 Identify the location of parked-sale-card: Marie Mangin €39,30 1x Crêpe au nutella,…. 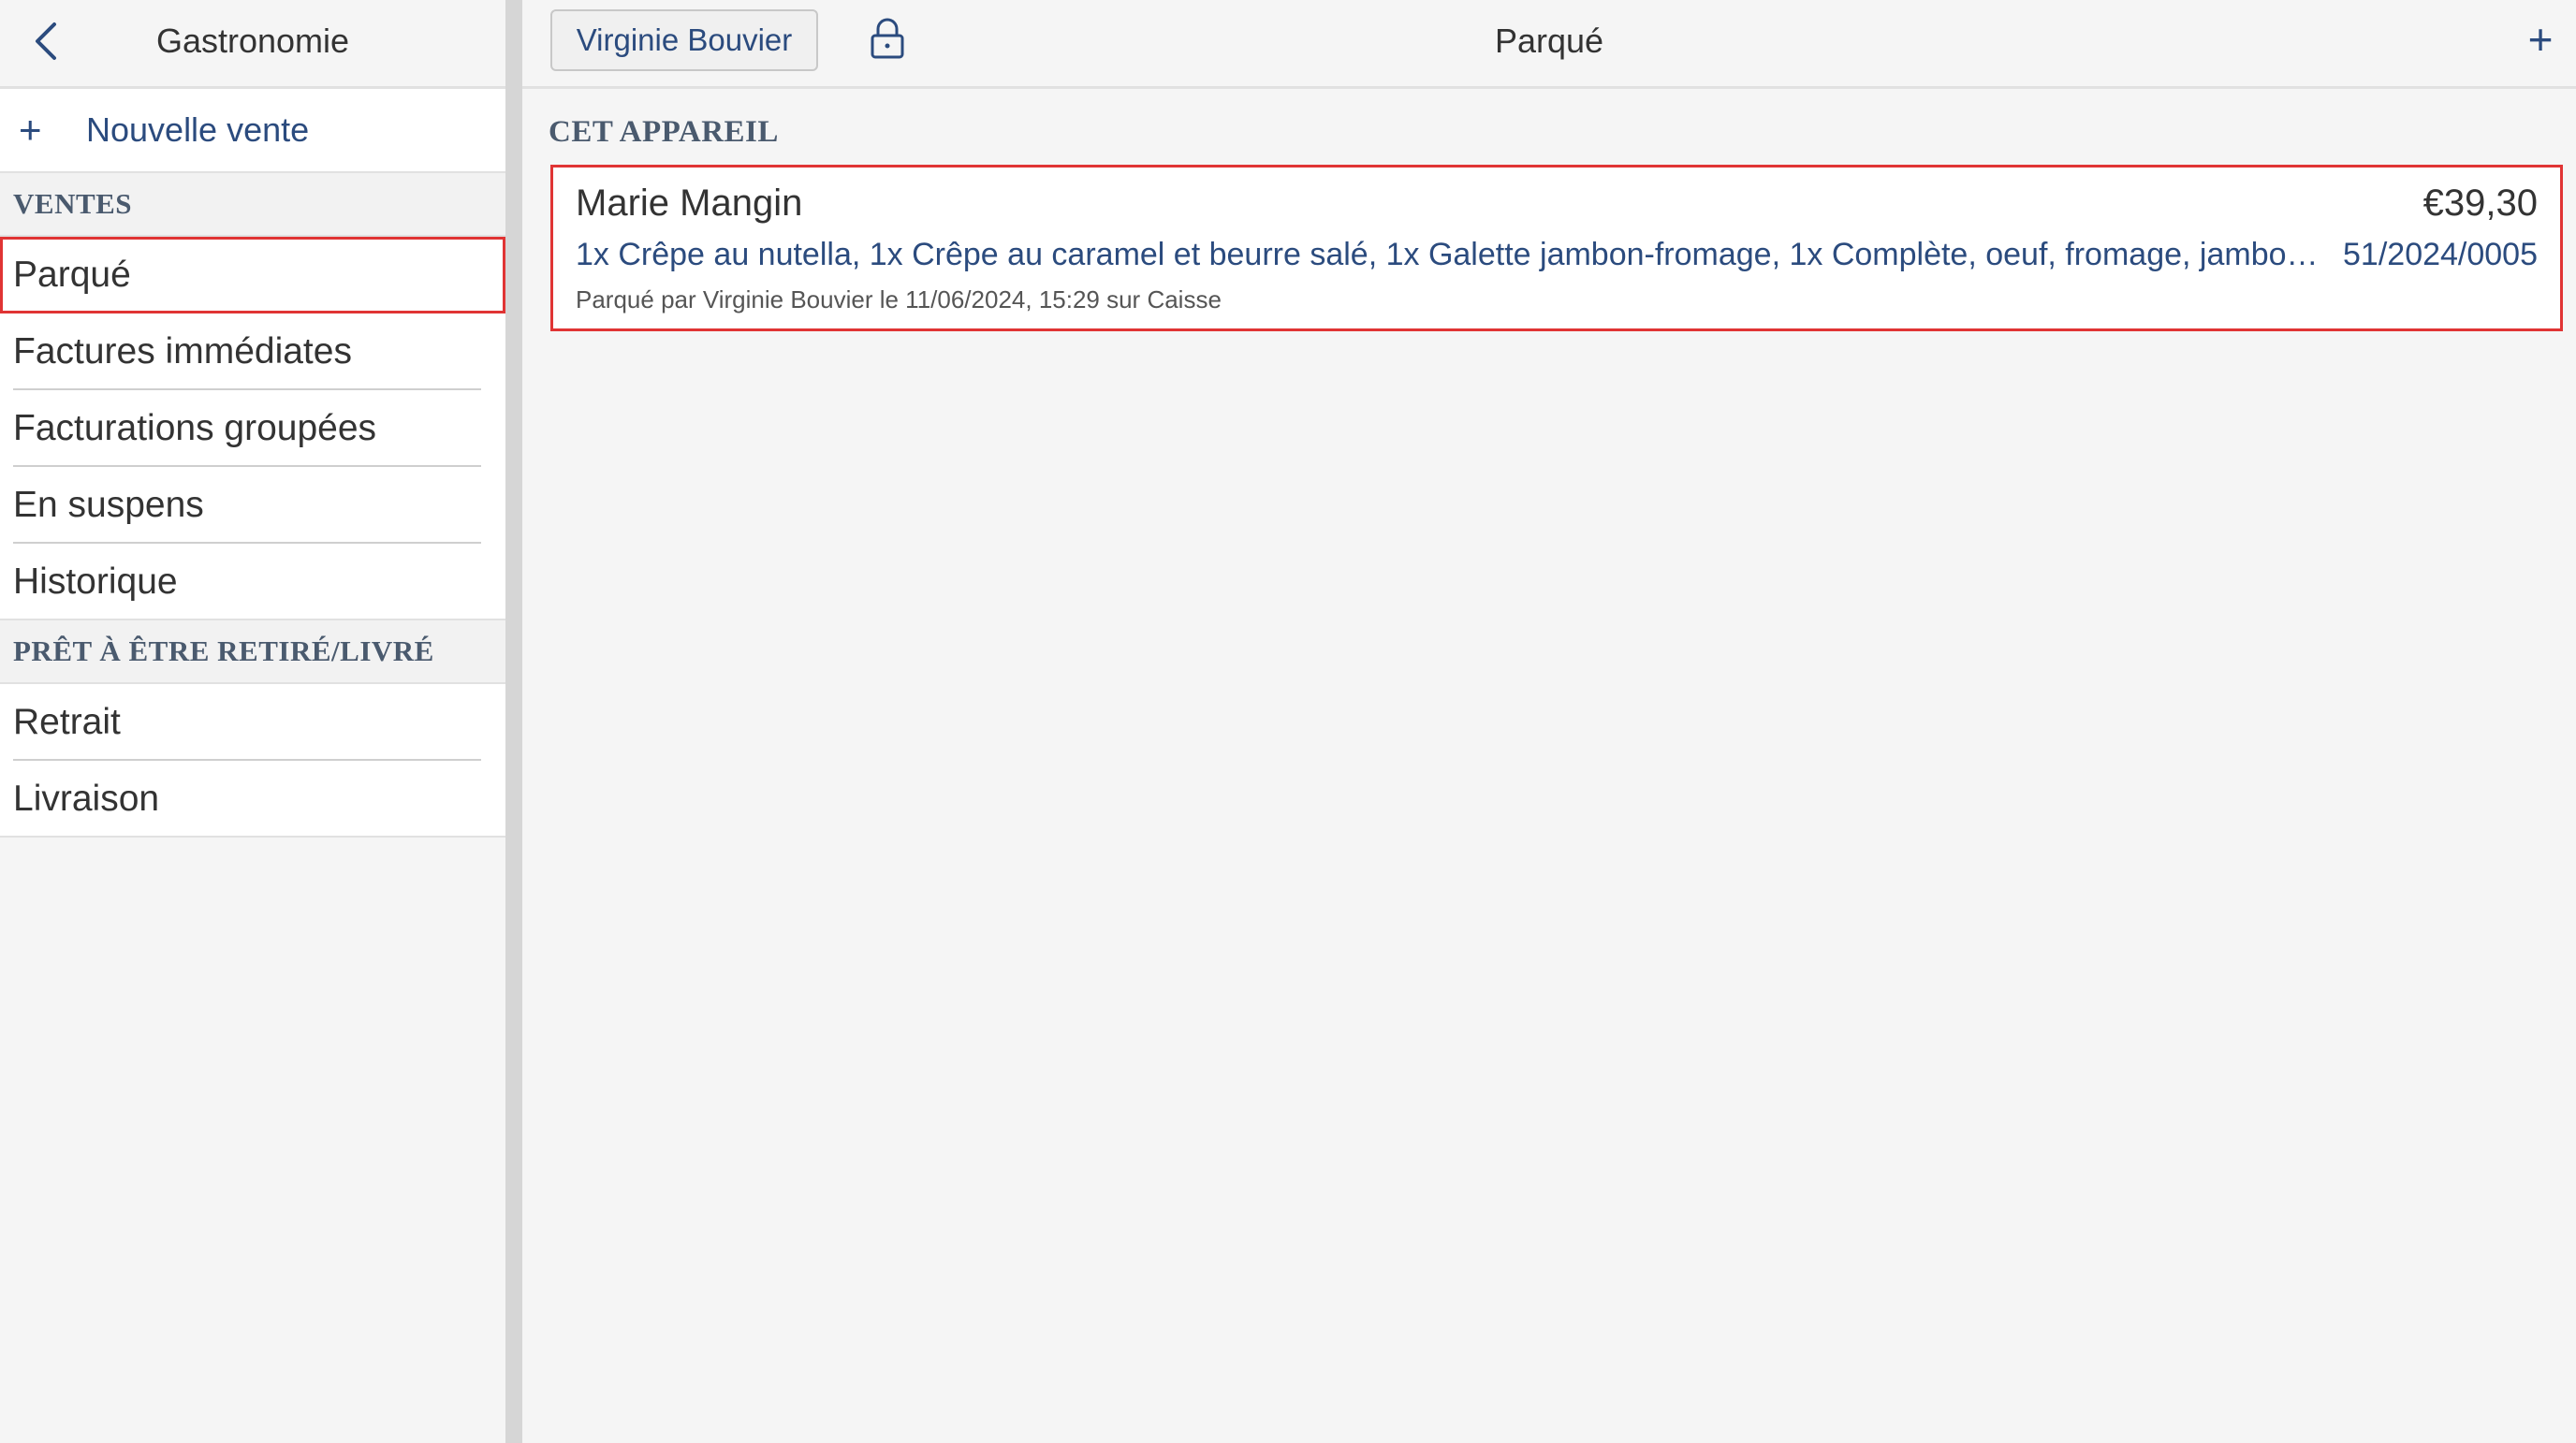
(1556, 248).